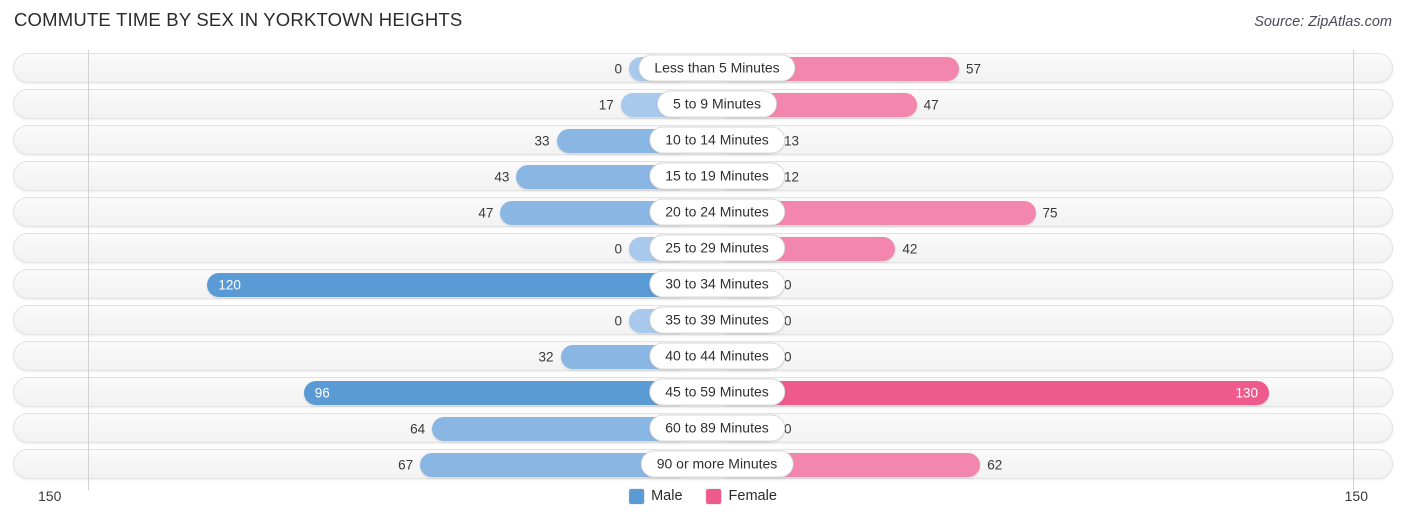  I want to click on row-category-label: 25 to 29 Minutes, so click(717, 248).